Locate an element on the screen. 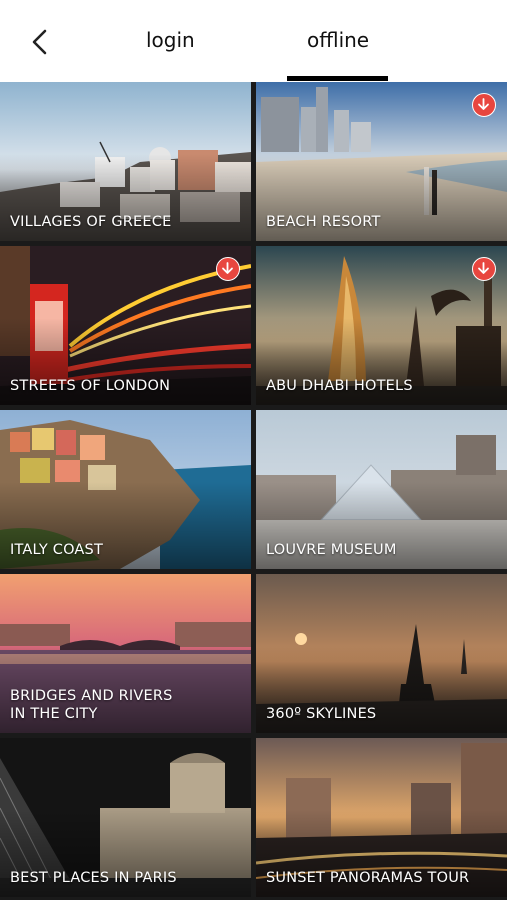 This screenshot has height=900, width=507. tile-title: ITALY COAST is located at coordinates (57, 550).